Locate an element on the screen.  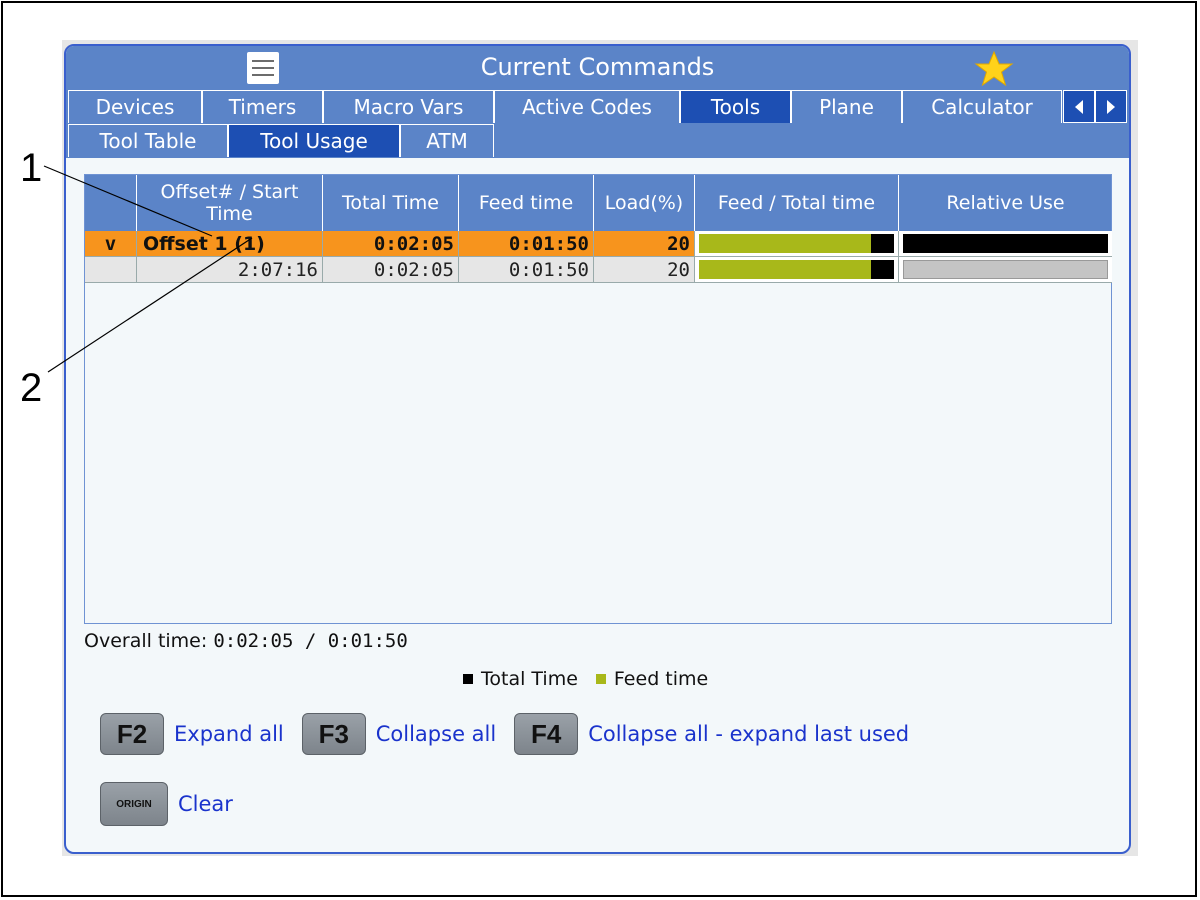
header-feed-total-time: Feed / Total time is located at coordinates (797, 203).